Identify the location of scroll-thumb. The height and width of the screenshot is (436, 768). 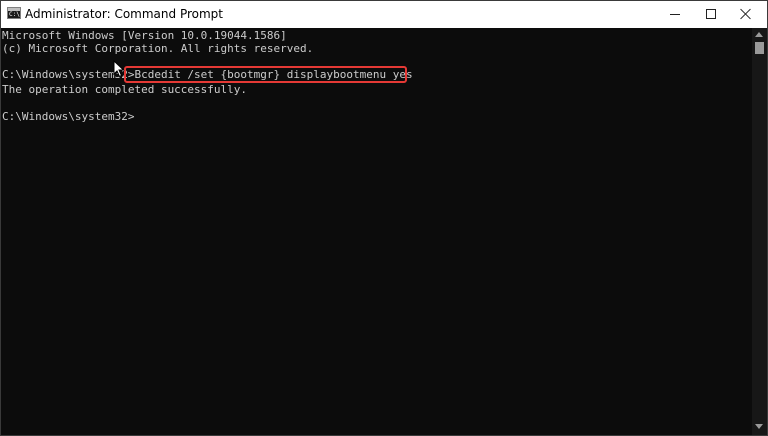
(759, 48).